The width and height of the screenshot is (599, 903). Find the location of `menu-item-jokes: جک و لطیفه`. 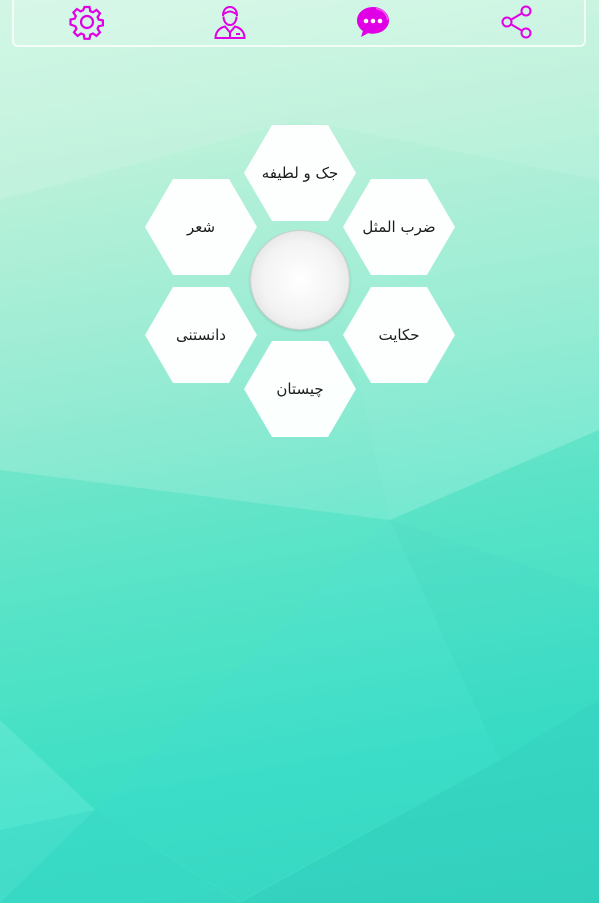

menu-item-jokes: جک و لطیفه is located at coordinates (300, 173).